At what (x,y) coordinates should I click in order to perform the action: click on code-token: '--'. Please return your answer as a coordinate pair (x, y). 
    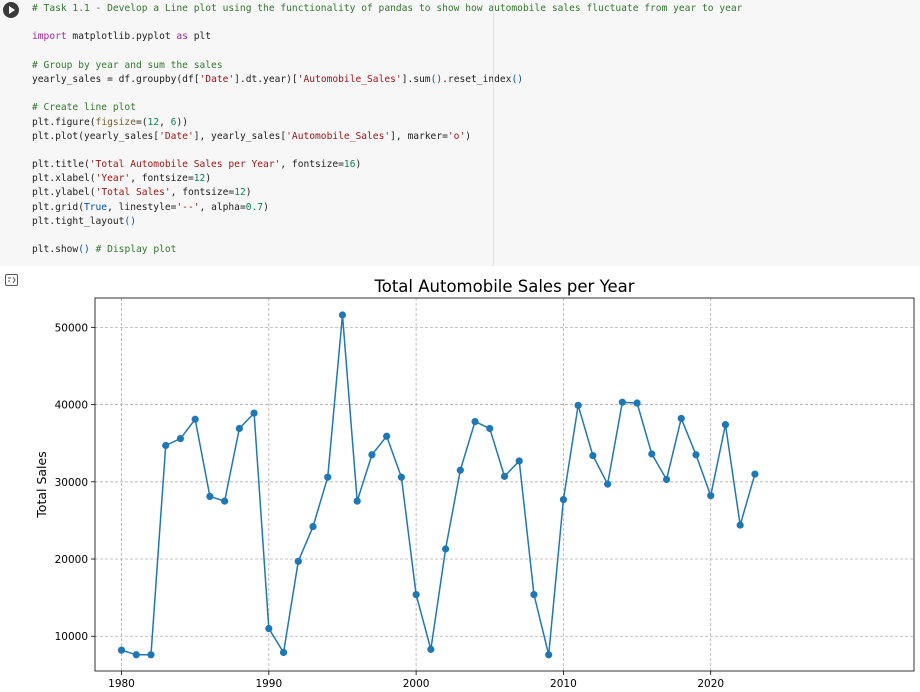
    Looking at the image, I should click on (188, 207).